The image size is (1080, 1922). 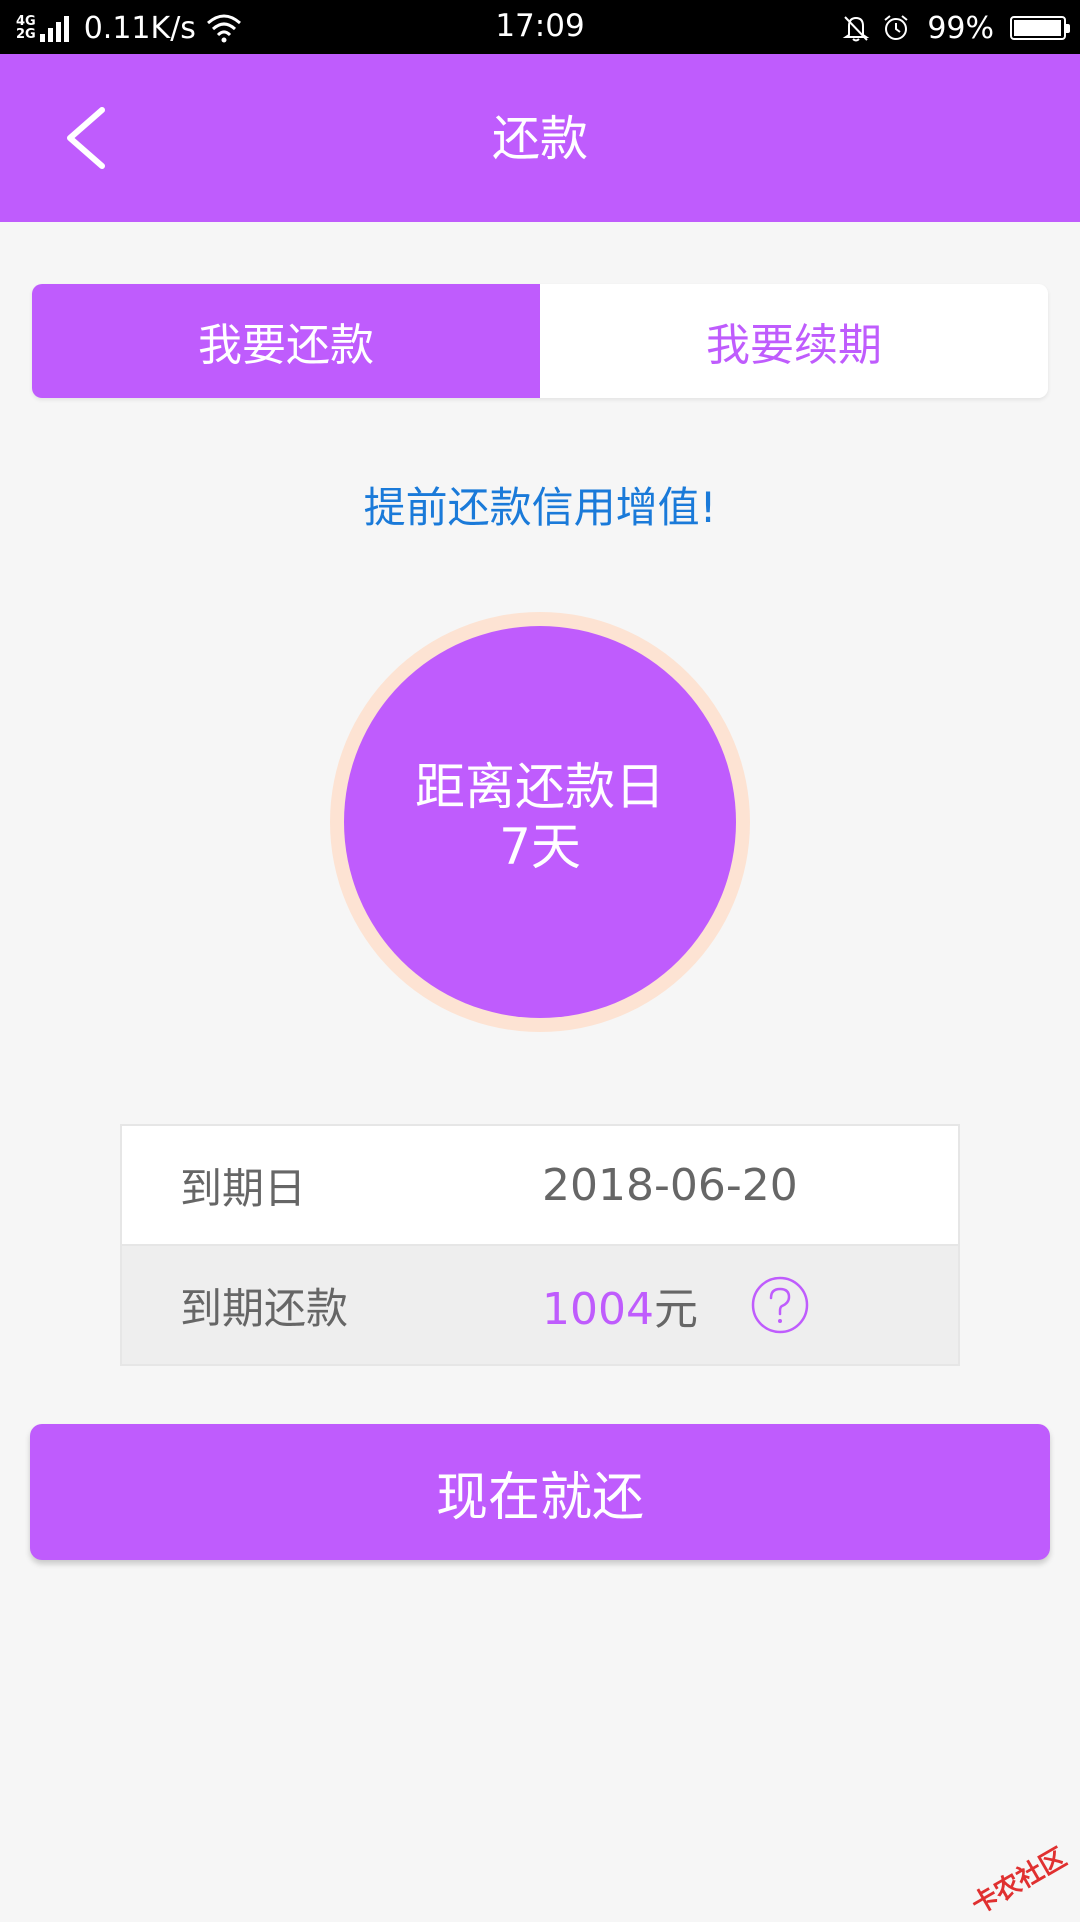 What do you see at coordinates (540, 1304) in the screenshot?
I see `amount-row: 到期还款 1004元` at bounding box center [540, 1304].